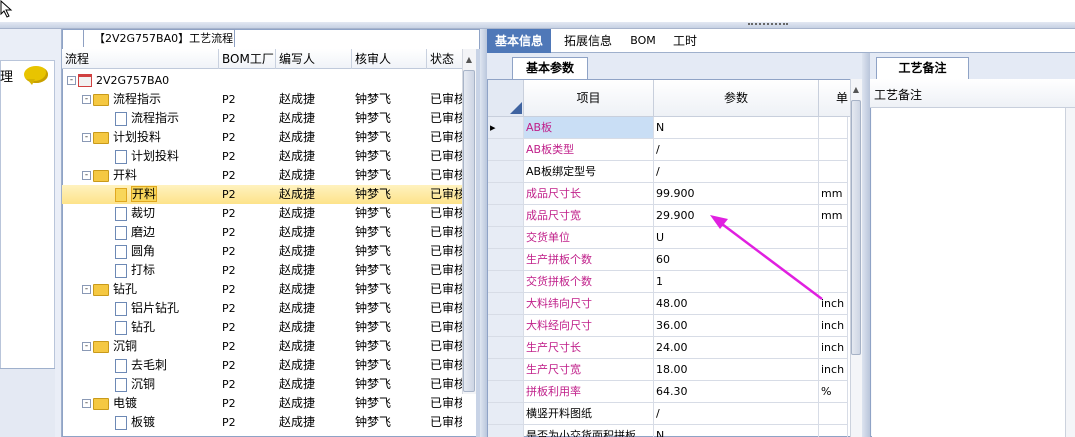 The height and width of the screenshot is (437, 1075). What do you see at coordinates (519, 41) in the screenshot?
I see `tab-basic-info: 基本信息` at bounding box center [519, 41].